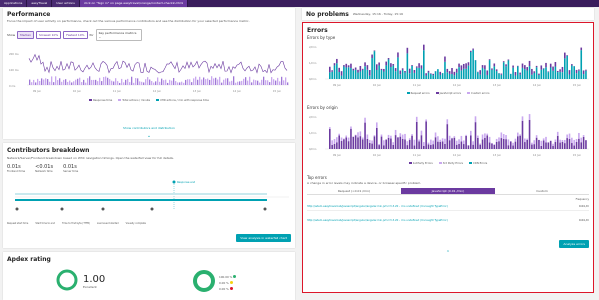  Describe the element at coordinates (103, 209) in the screenshot. I see `timeline-marker` at that location.